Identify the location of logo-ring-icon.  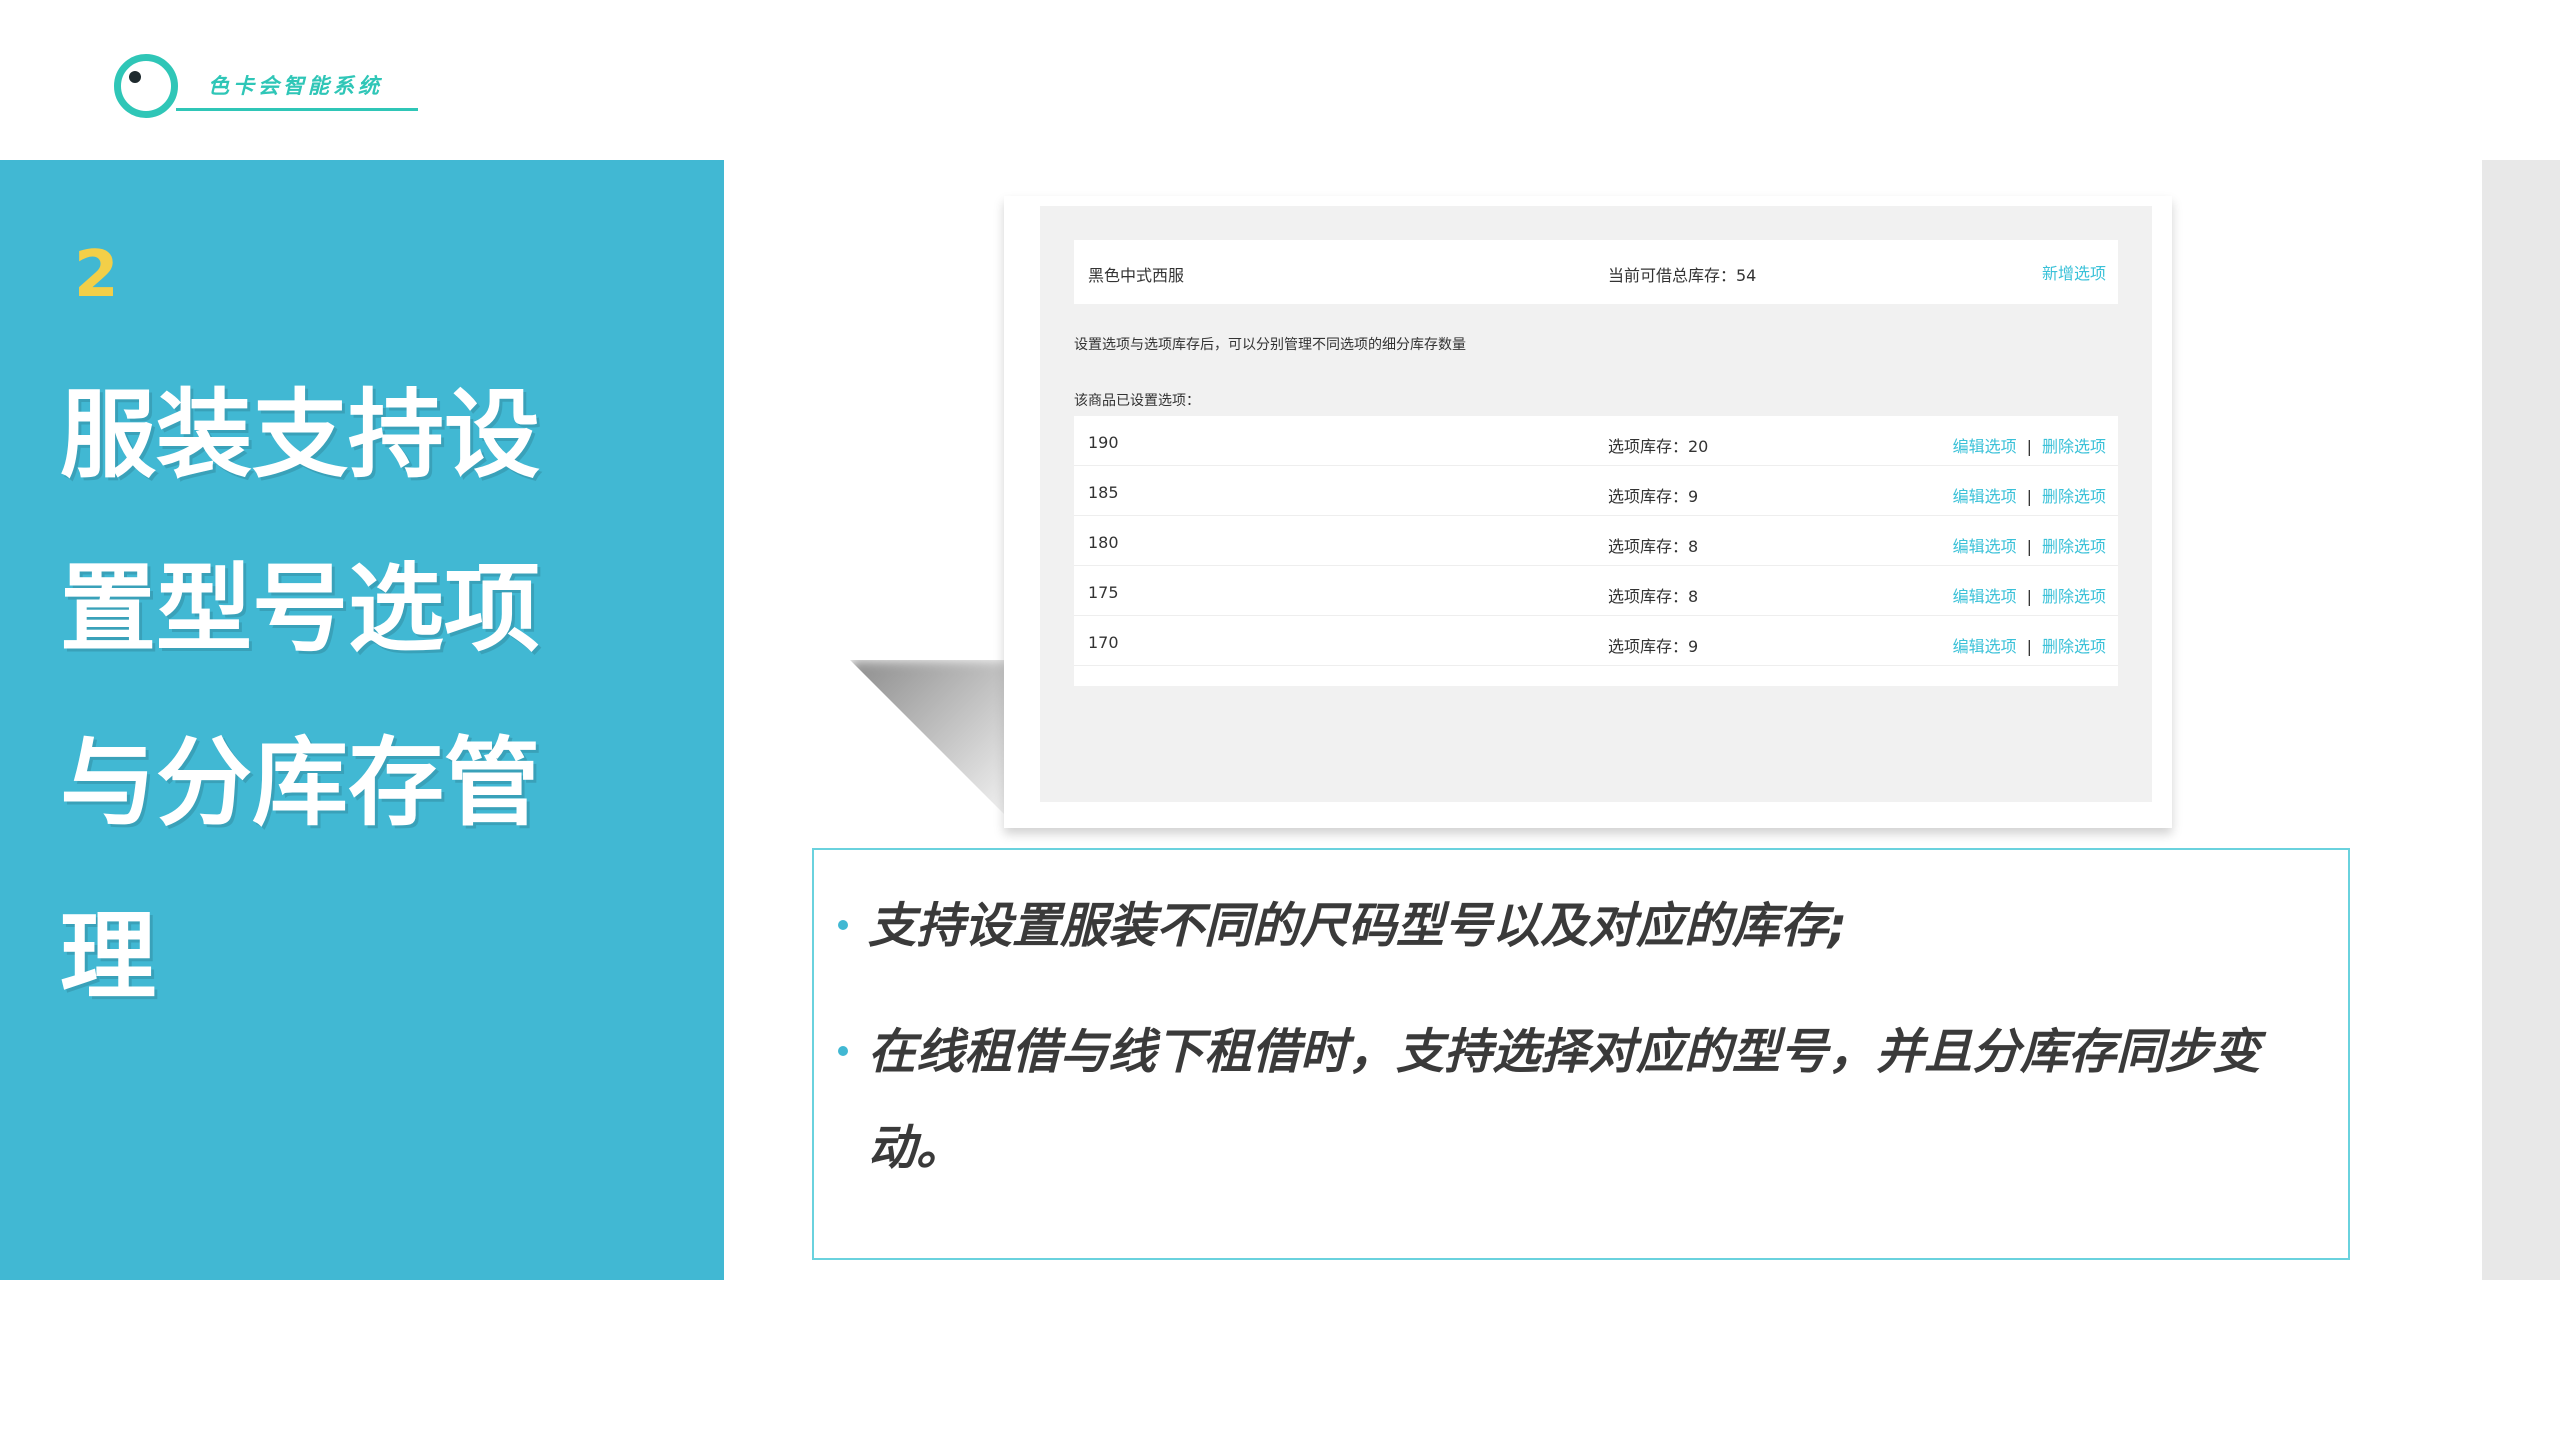
(146, 86).